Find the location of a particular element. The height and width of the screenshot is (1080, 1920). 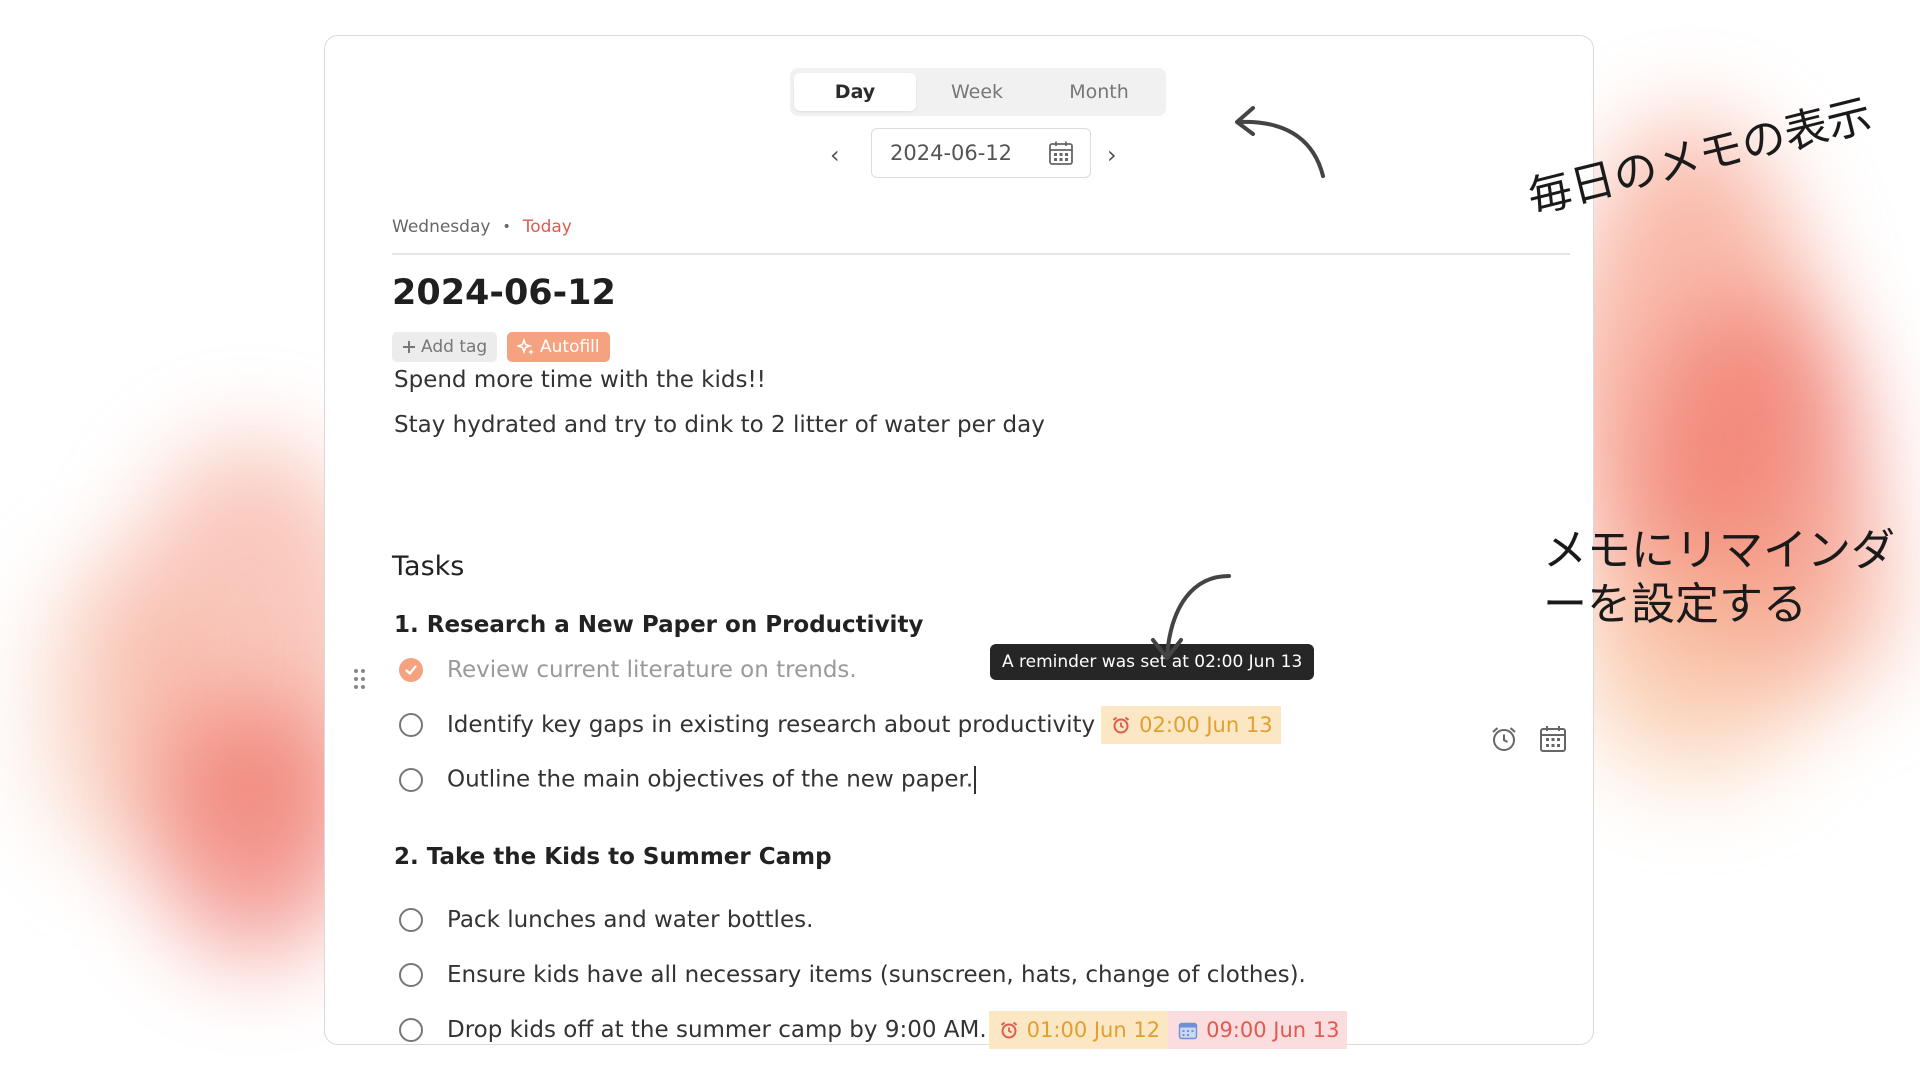

autofill-label: Autofill is located at coordinates (570, 347).